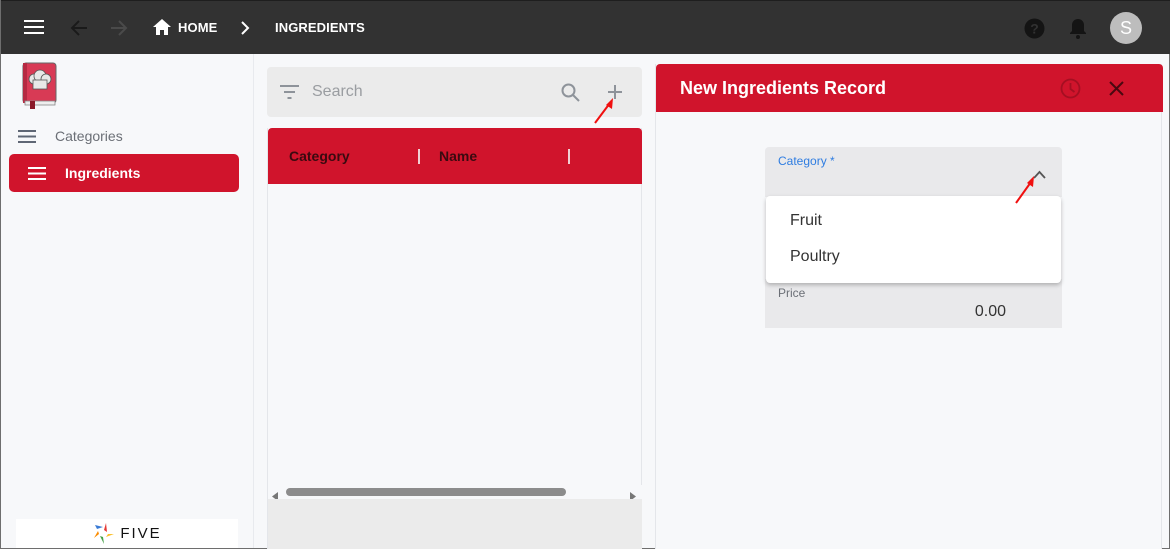  I want to click on chevron-up-icon, so click(1039, 175).